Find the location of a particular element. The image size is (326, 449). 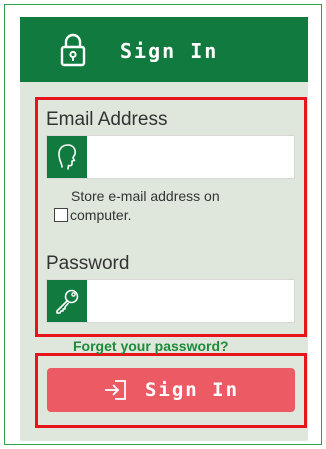

store-email-checkbox-label: computer. is located at coordinates (100, 215).